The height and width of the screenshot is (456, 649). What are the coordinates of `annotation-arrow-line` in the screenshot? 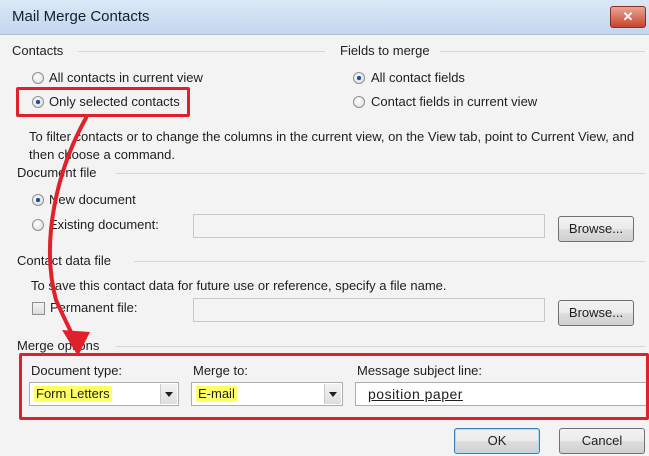 It's located at (68, 228).